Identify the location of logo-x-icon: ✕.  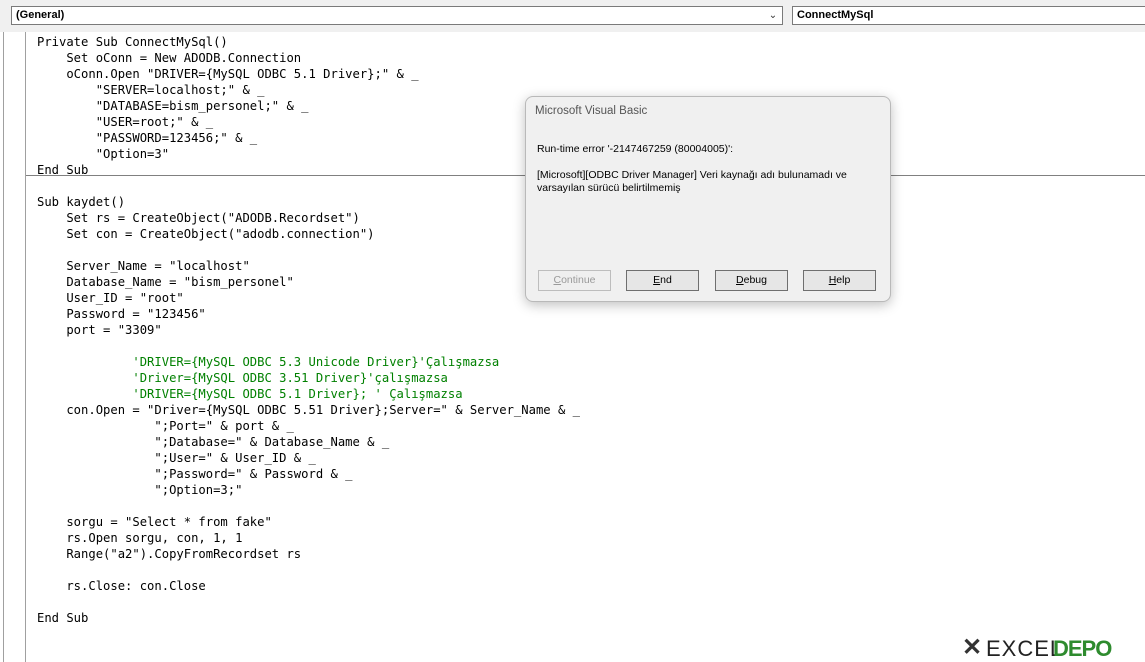
(972, 647).